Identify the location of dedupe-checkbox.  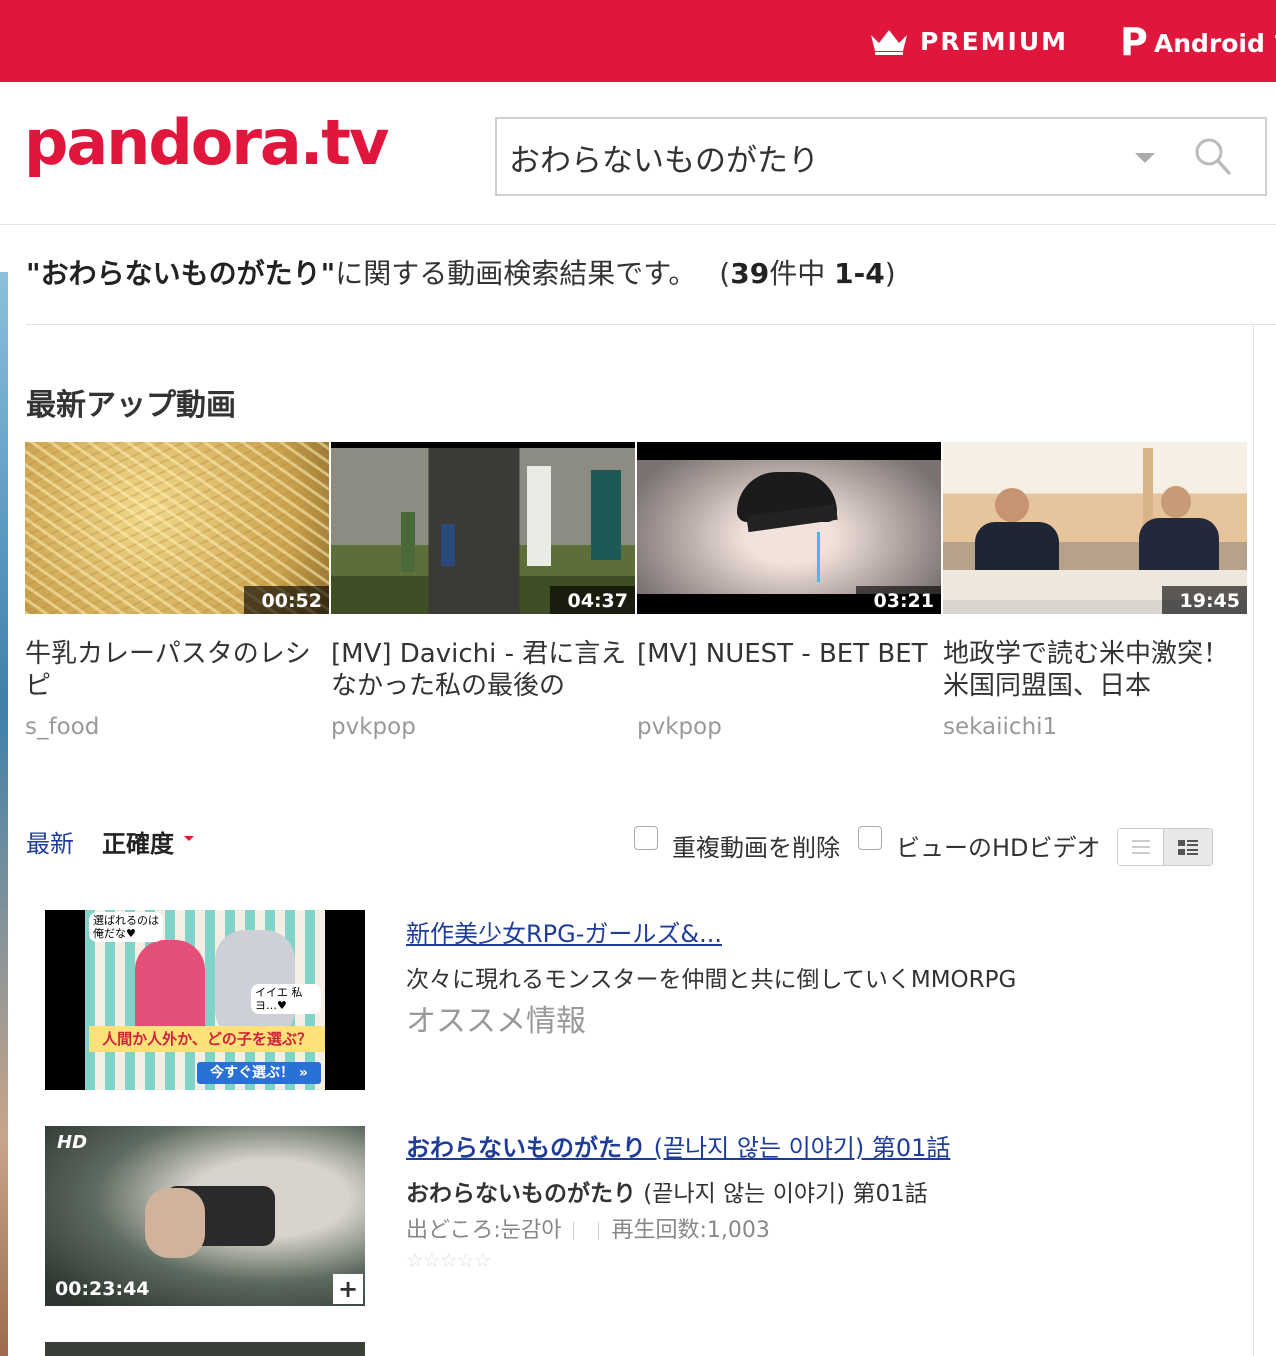
(646, 838).